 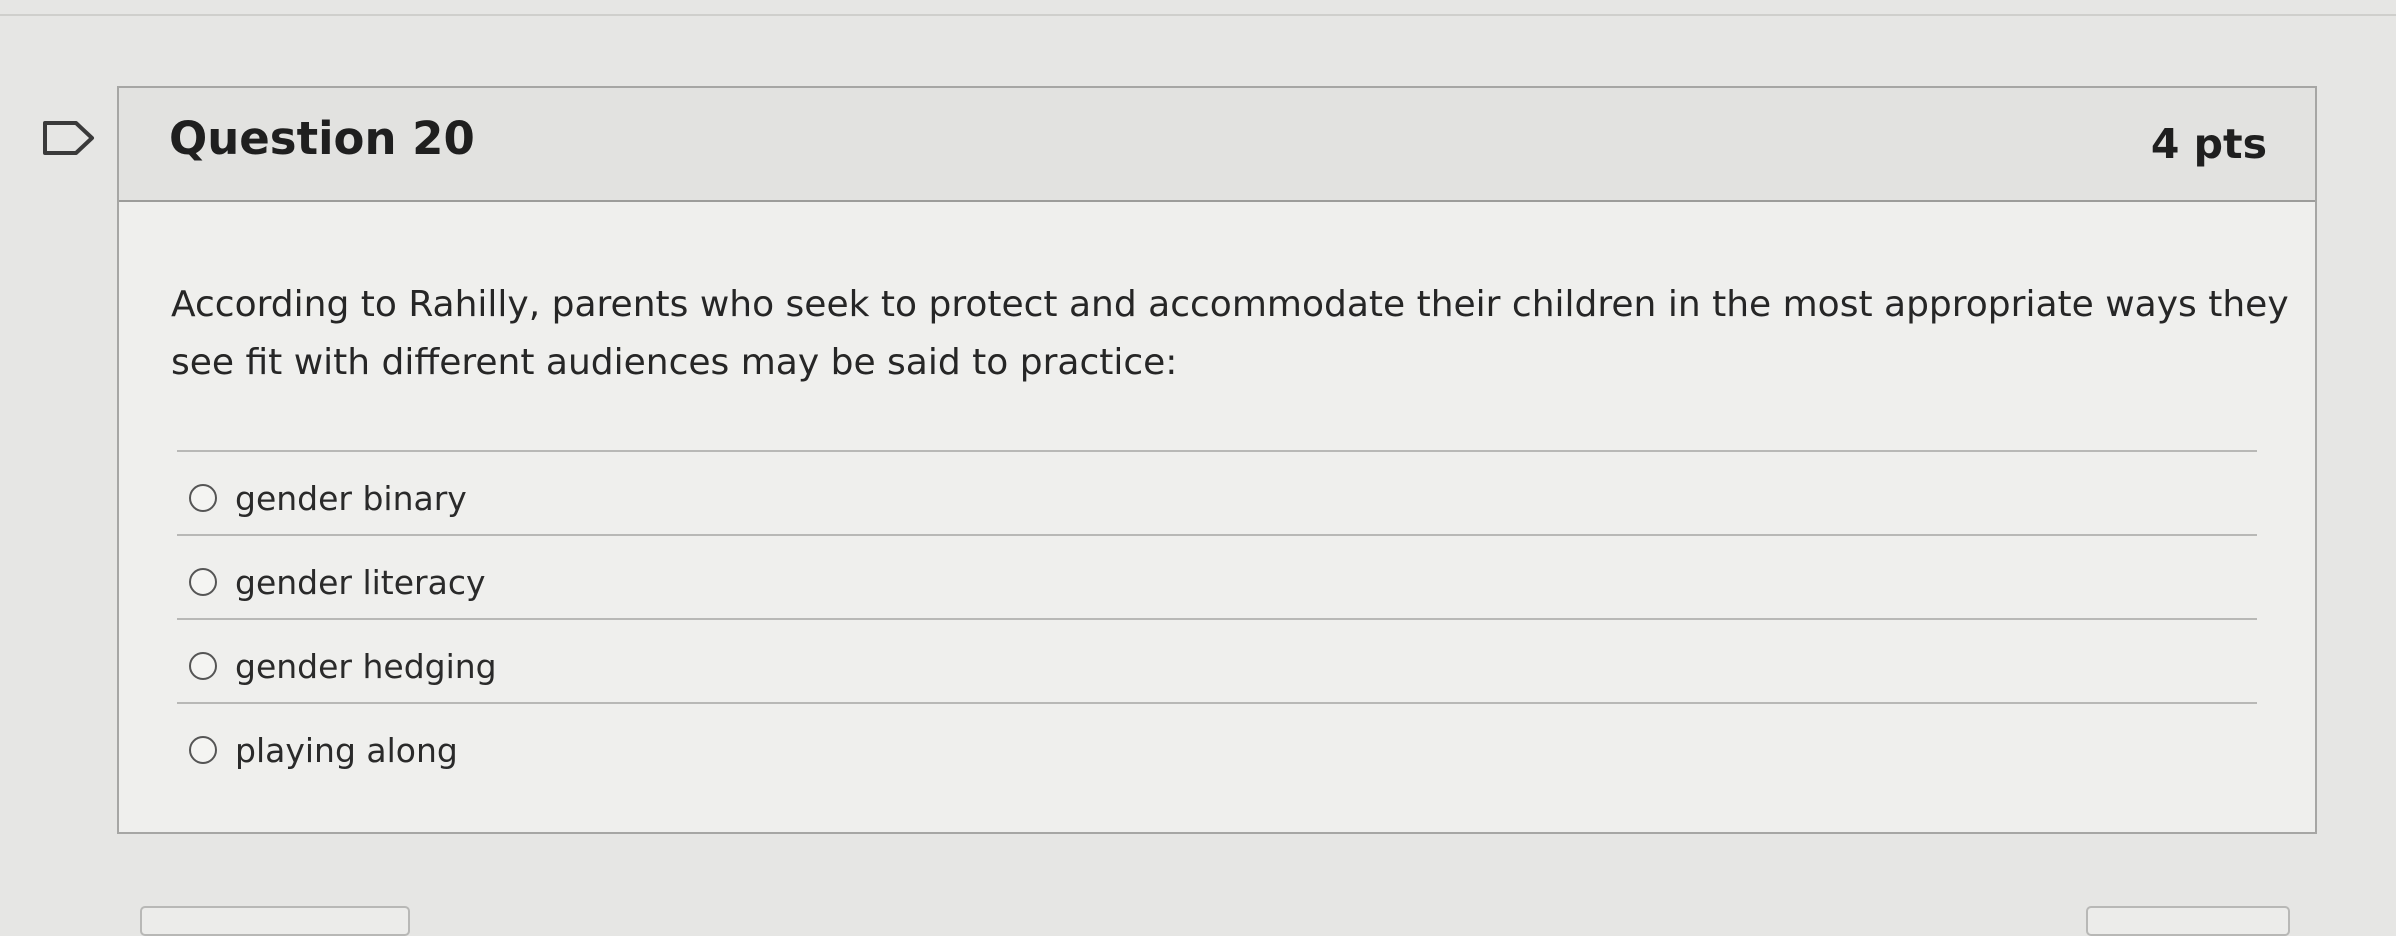 What do you see at coordinates (351, 498) in the screenshot?
I see `answer-label: gender binary` at bounding box center [351, 498].